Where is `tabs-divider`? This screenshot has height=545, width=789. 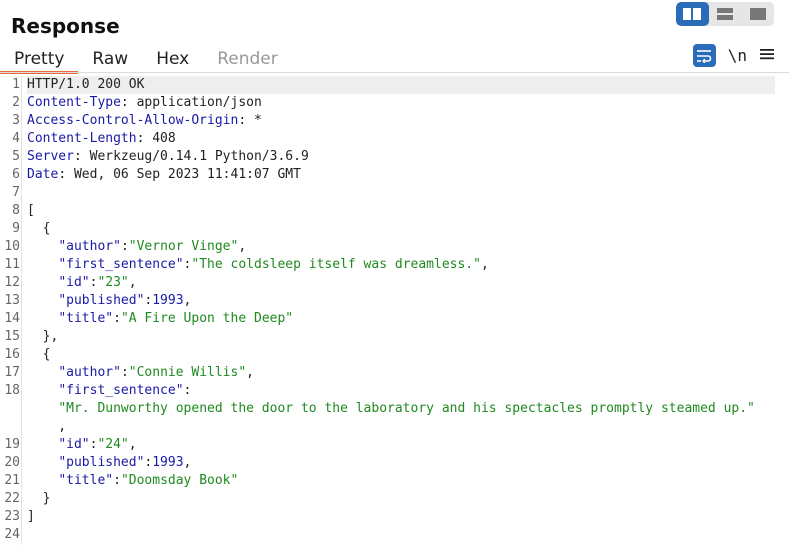
tabs-divider is located at coordinates (394, 72).